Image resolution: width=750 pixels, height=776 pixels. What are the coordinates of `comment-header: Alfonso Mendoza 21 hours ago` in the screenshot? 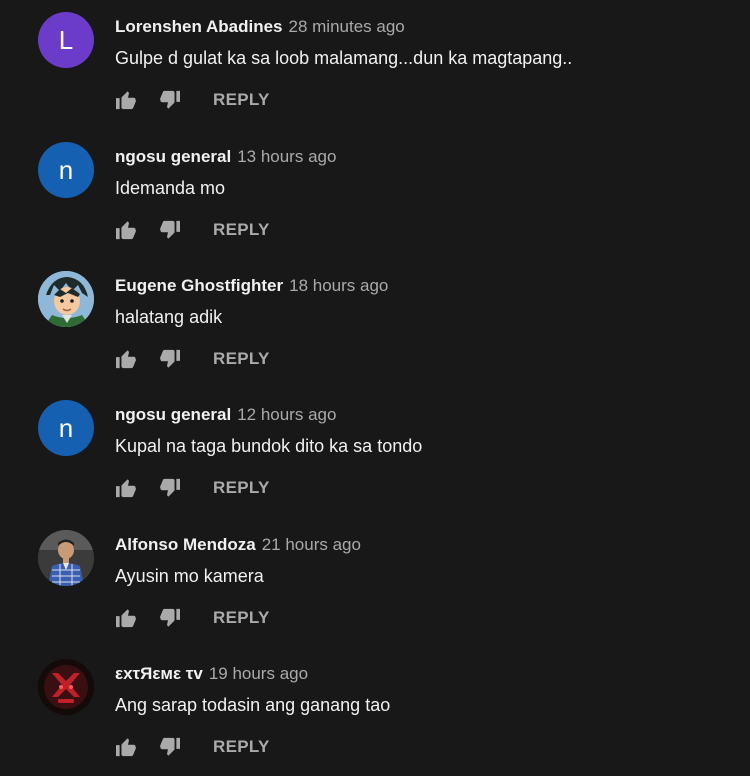 It's located at (238, 545).